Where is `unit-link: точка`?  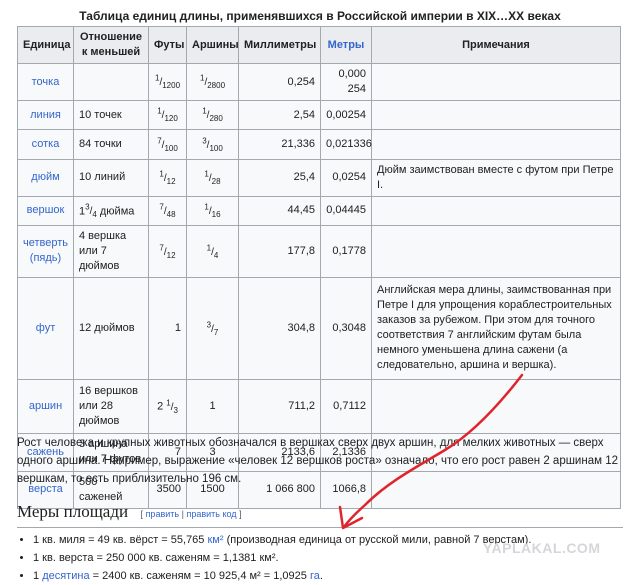
unit-link: точка is located at coordinates (45, 82).